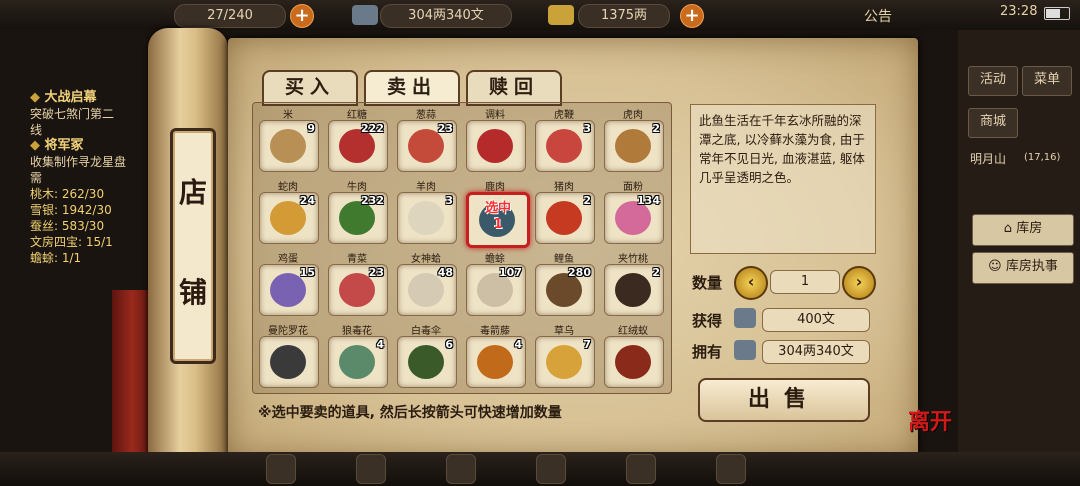 The height and width of the screenshot is (486, 1080). I want to click on item-name: 白毒伞, so click(426, 331).